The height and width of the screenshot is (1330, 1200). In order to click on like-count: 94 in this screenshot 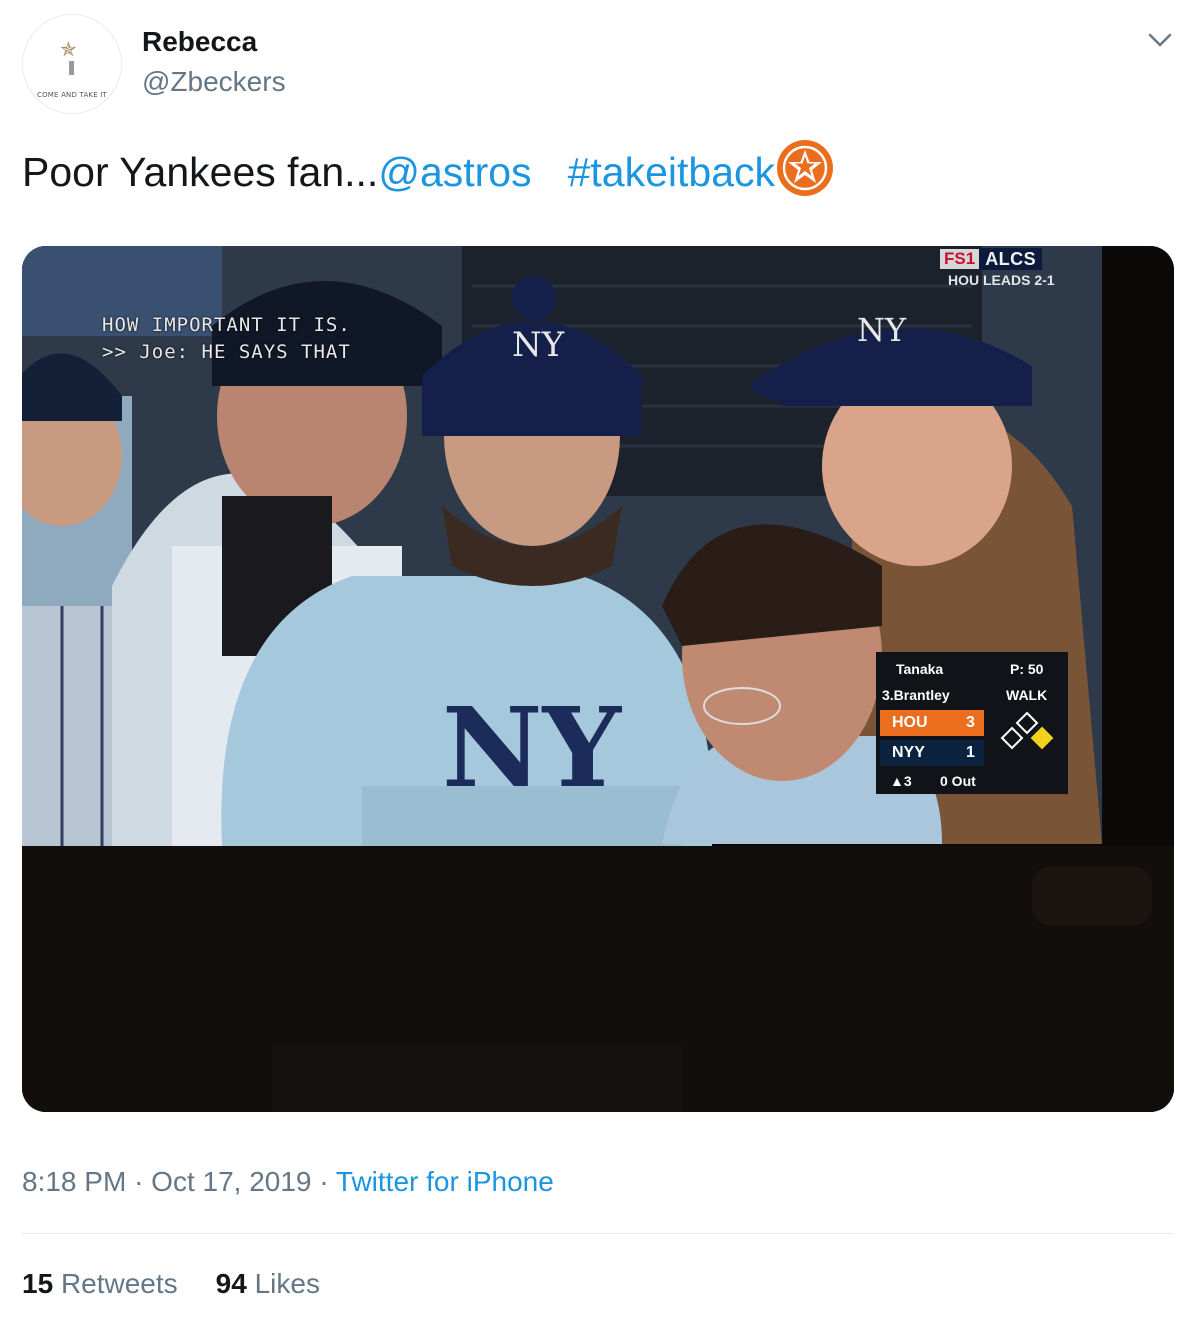, I will do `click(231, 1283)`.